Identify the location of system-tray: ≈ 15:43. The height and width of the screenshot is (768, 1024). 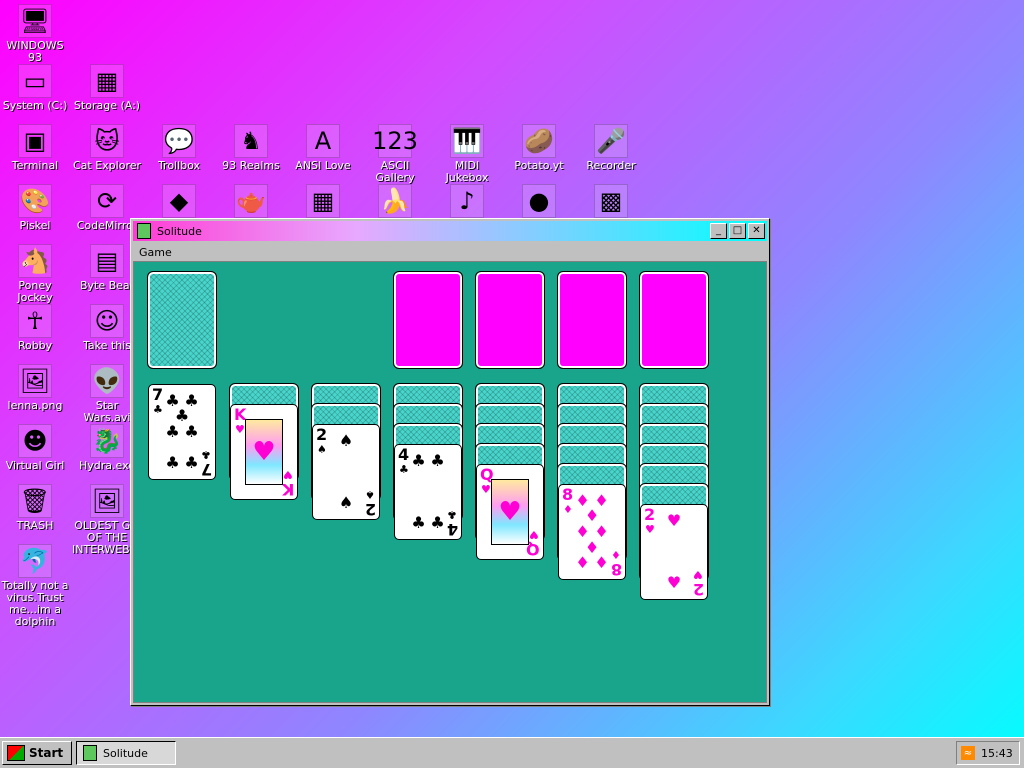
(988, 753).